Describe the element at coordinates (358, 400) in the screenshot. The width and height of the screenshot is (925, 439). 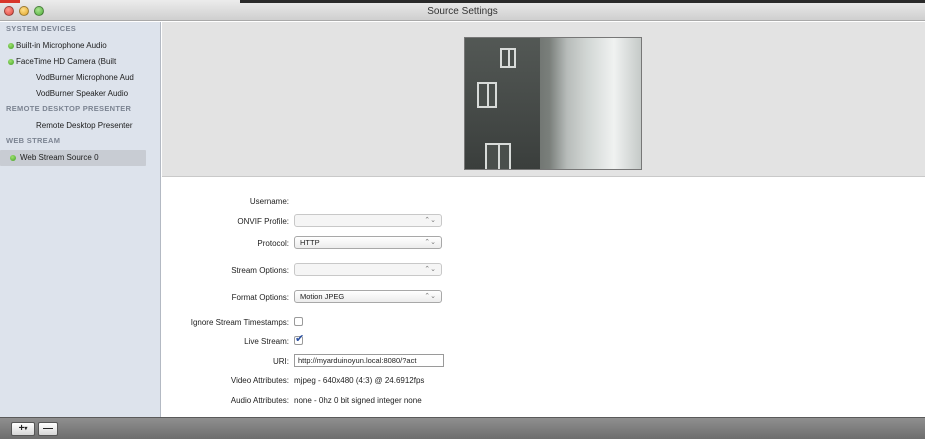
I see `audio-attributes-value: none - 0hz 0 bit signed integer none` at that location.